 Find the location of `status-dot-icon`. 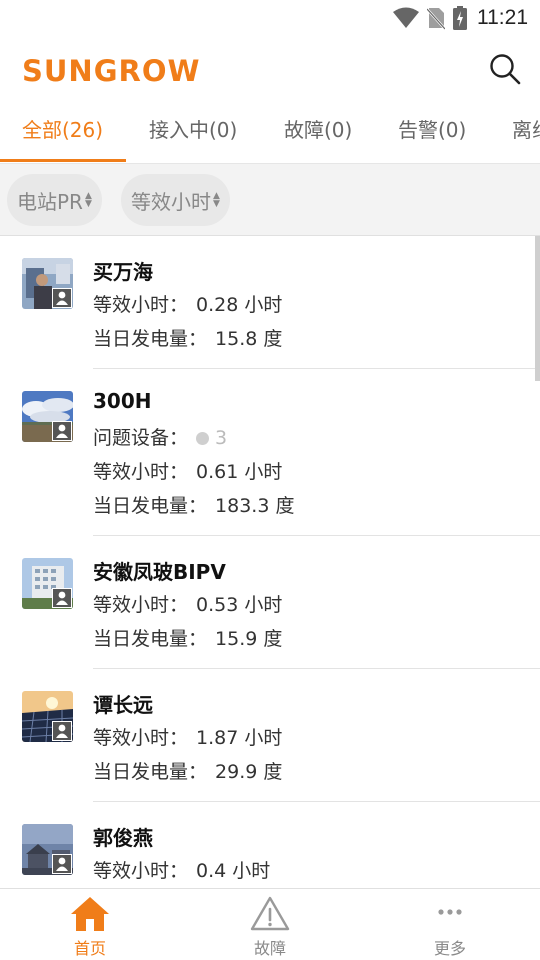

status-dot-icon is located at coordinates (203, 438).